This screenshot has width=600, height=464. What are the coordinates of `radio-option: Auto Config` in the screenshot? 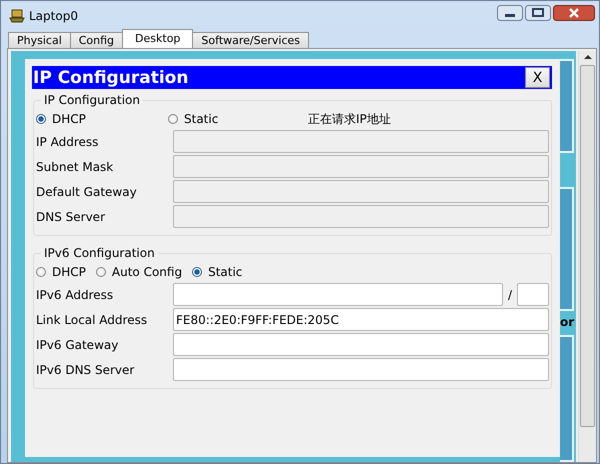 It's located at (139, 272).